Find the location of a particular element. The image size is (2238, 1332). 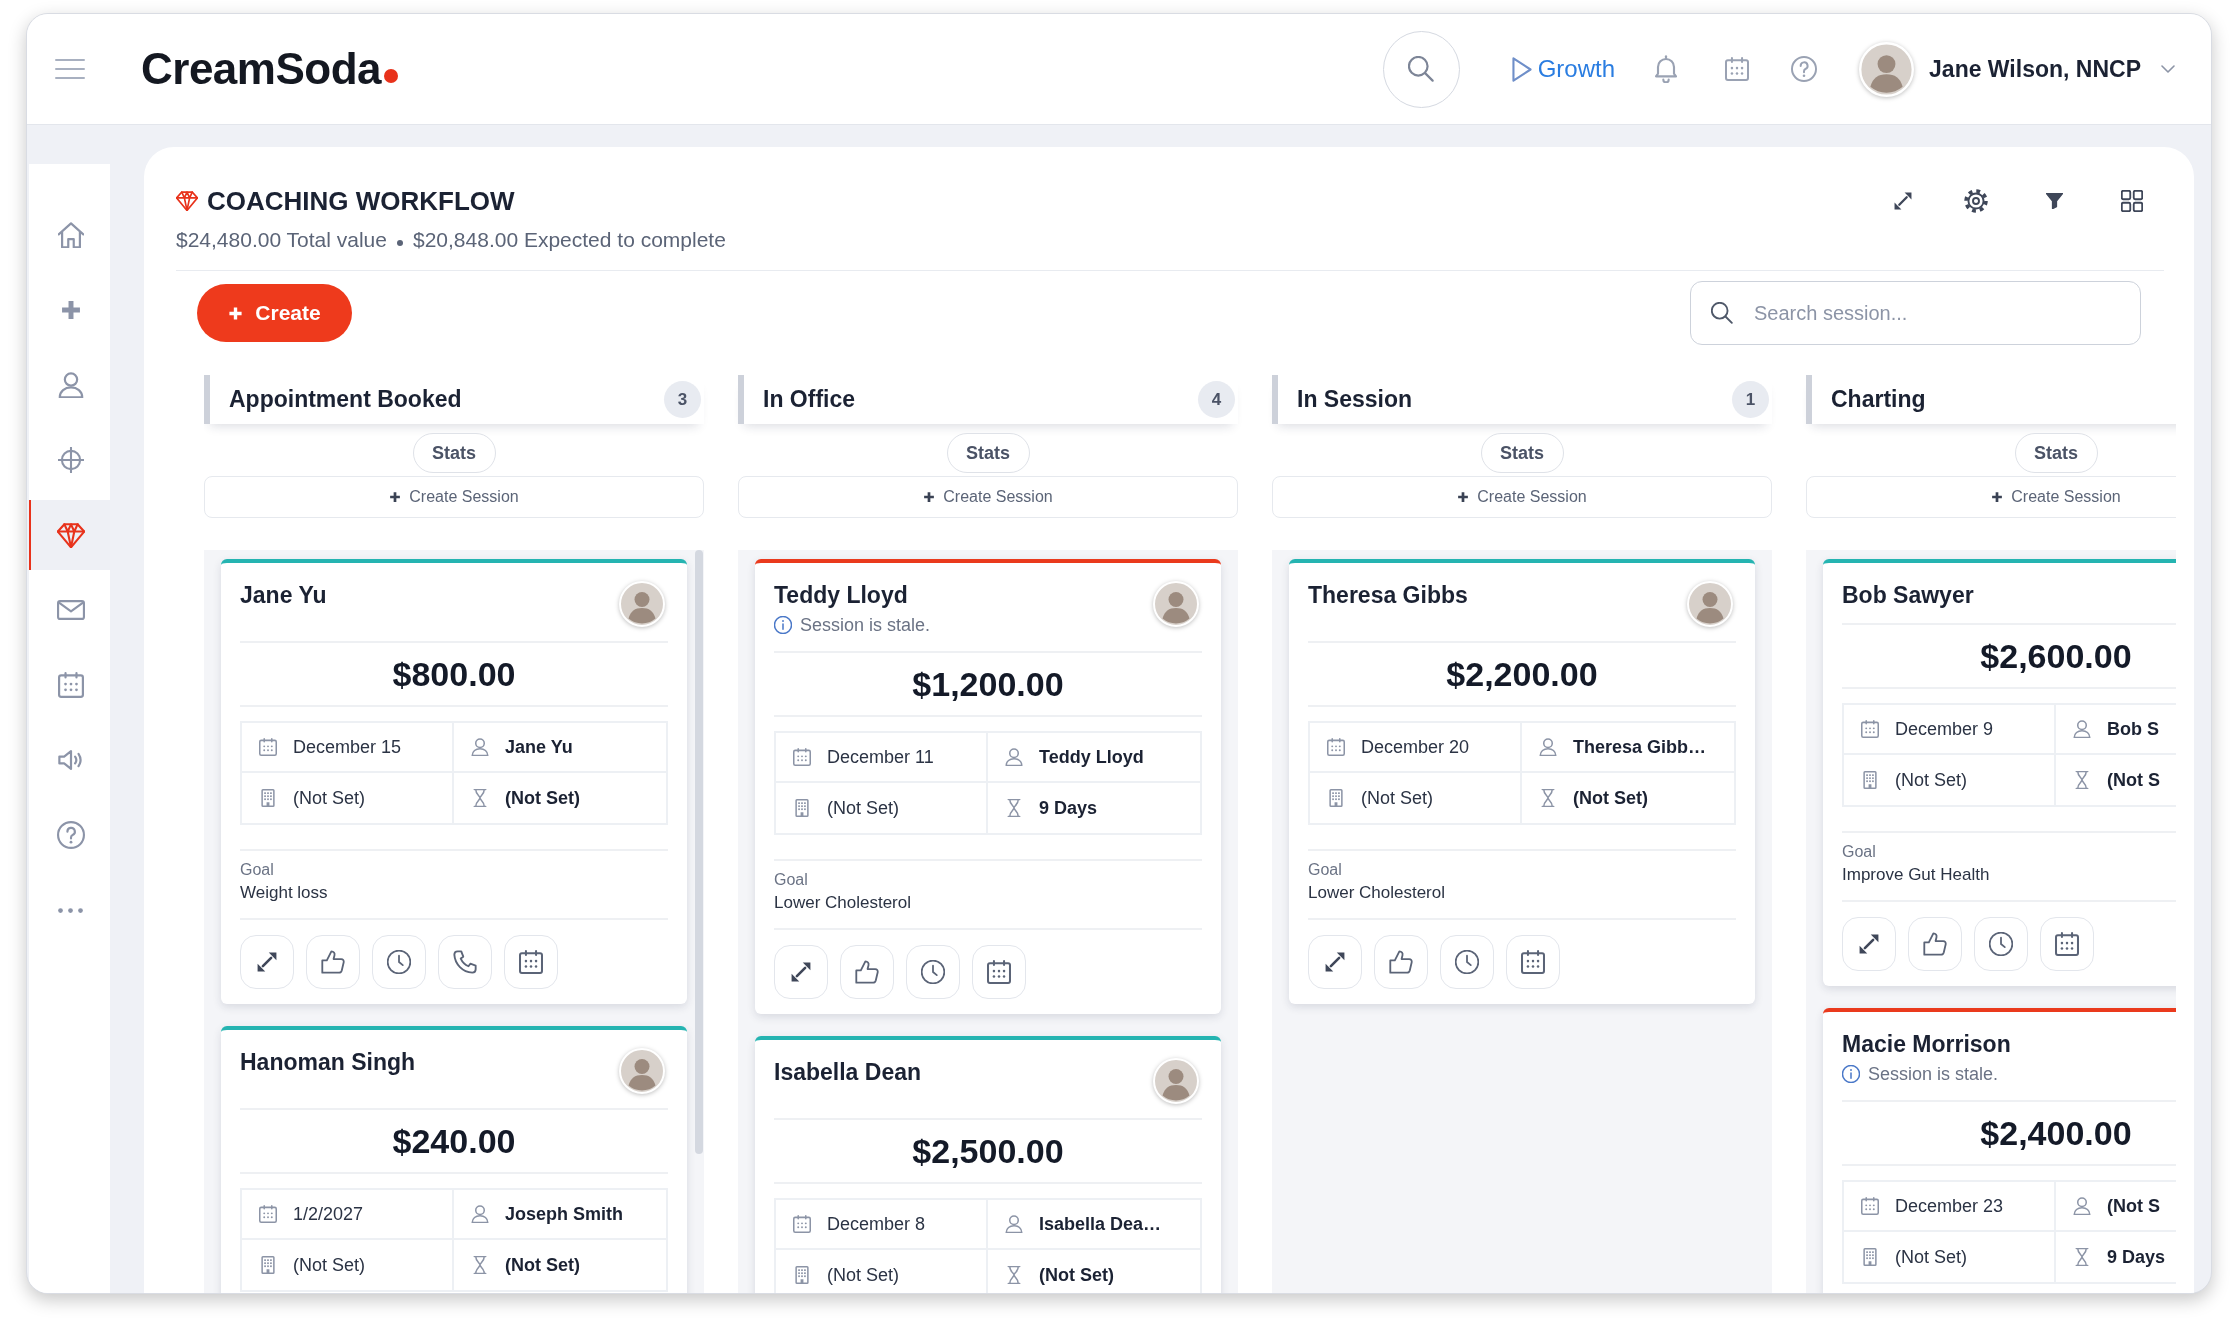

session-card: Isabella Dean $2,500.00 December 8 Isabella Dea… (Not Set) (Not Set) is located at coordinates (988, 1164).